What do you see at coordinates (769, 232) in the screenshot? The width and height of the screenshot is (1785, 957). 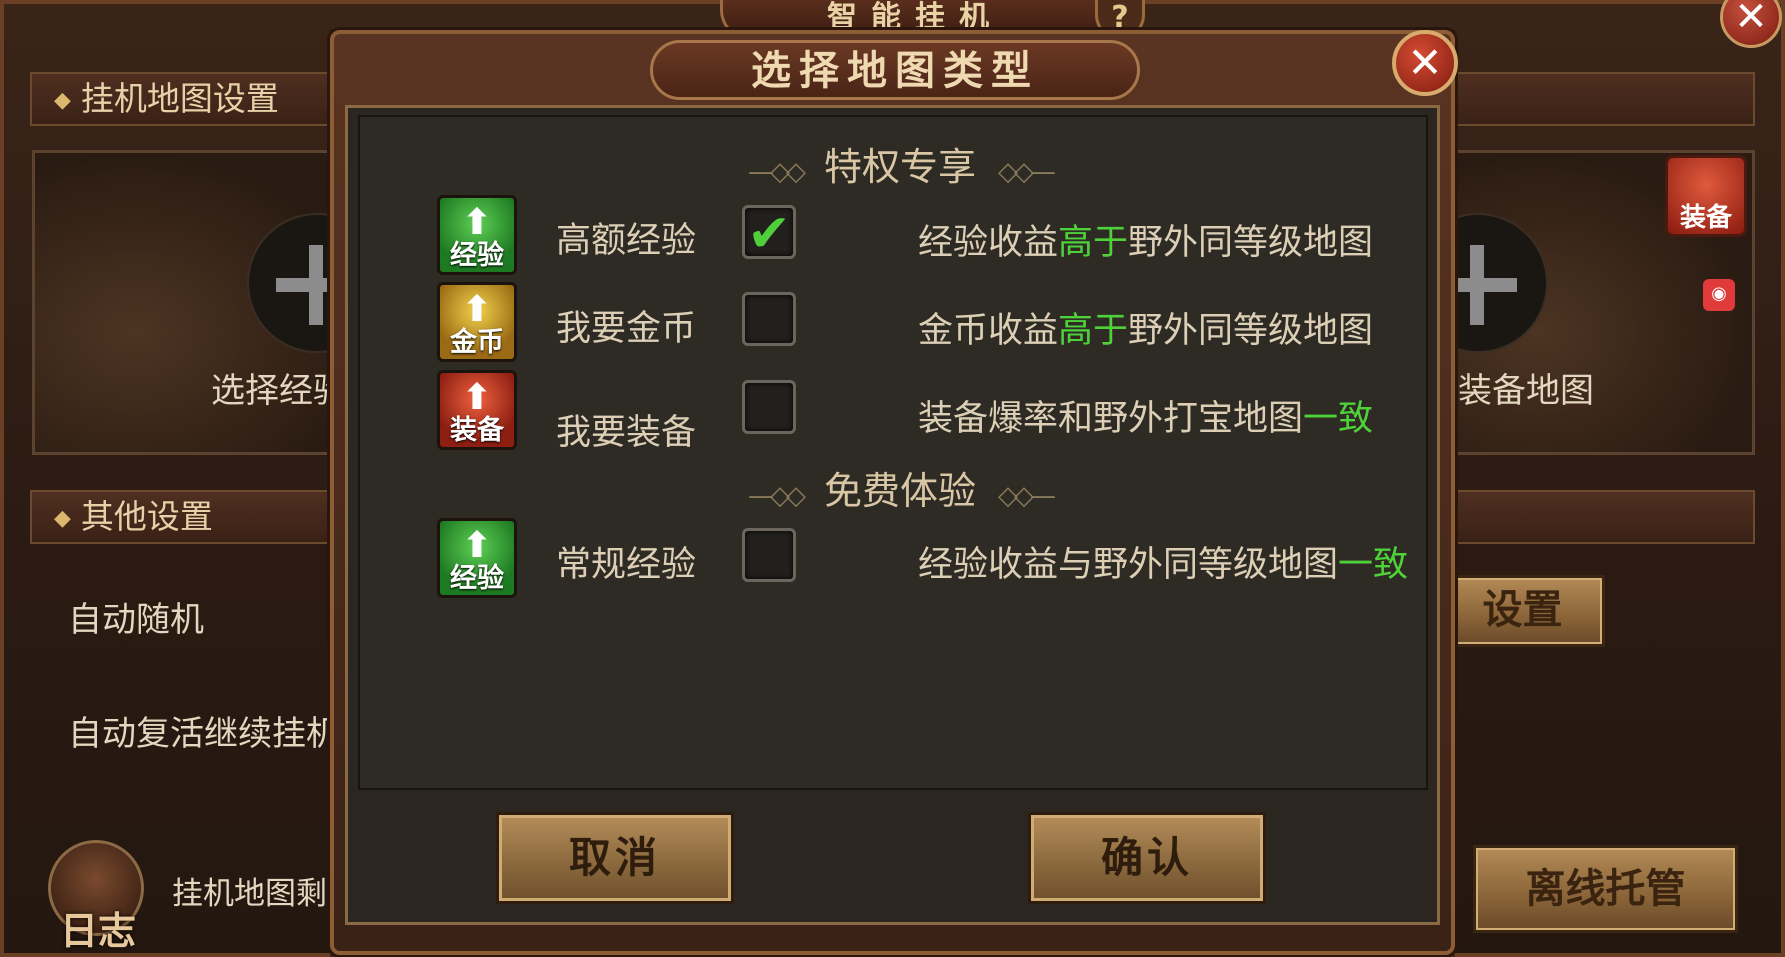 I see `high-exp-checkbox: ✔` at bounding box center [769, 232].